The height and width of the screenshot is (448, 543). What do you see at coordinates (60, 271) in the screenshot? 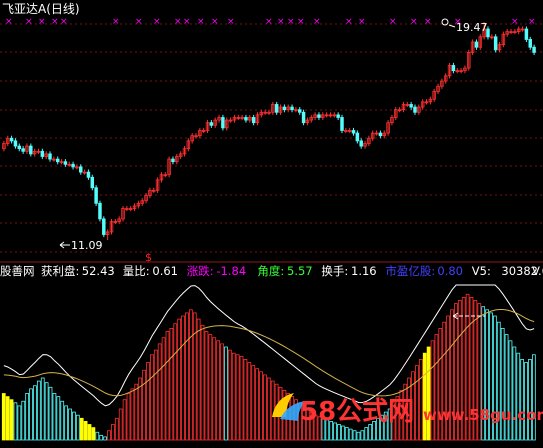
I see `indicator-item-label: 获利盘:` at bounding box center [60, 271].